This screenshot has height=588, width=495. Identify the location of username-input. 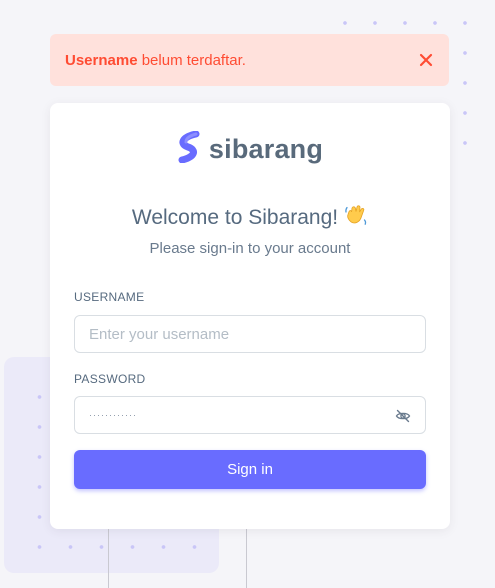
(250, 334).